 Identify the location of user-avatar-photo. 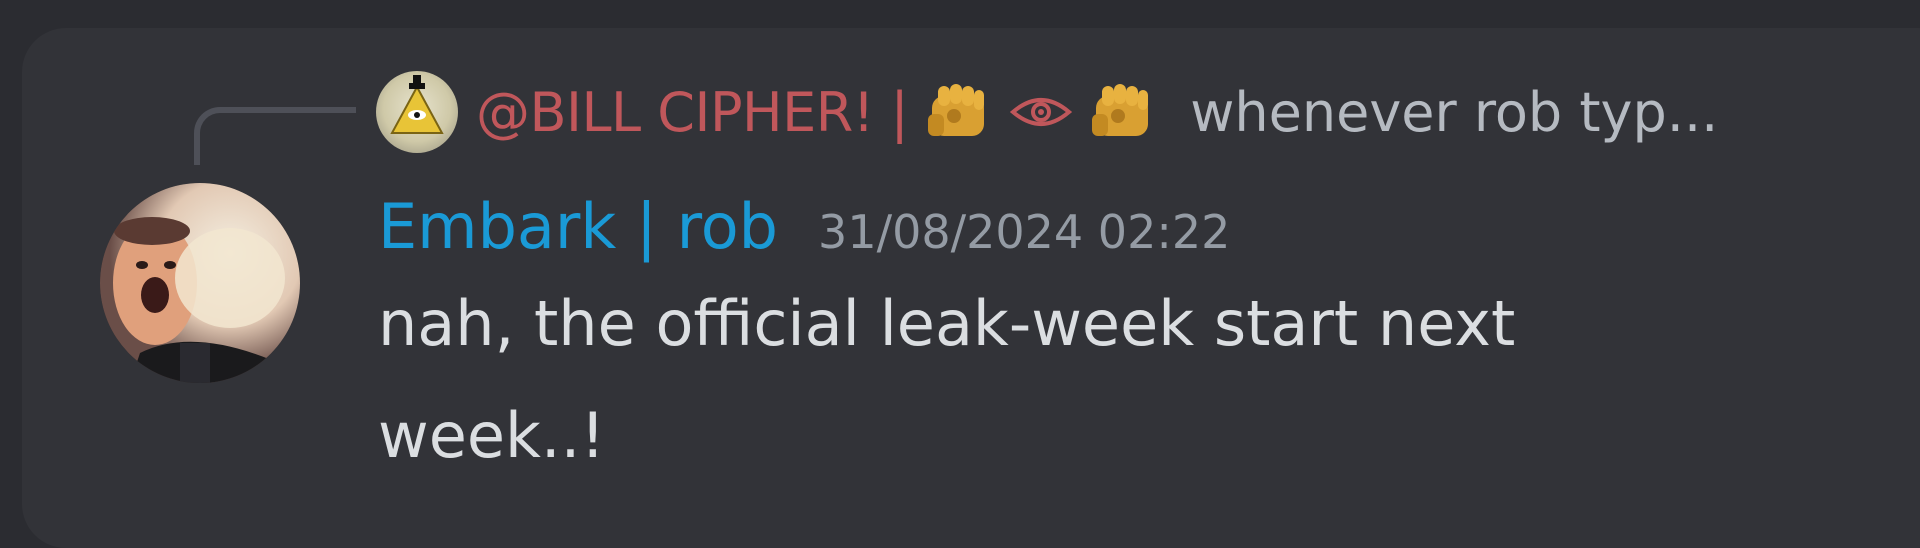
(200, 283).